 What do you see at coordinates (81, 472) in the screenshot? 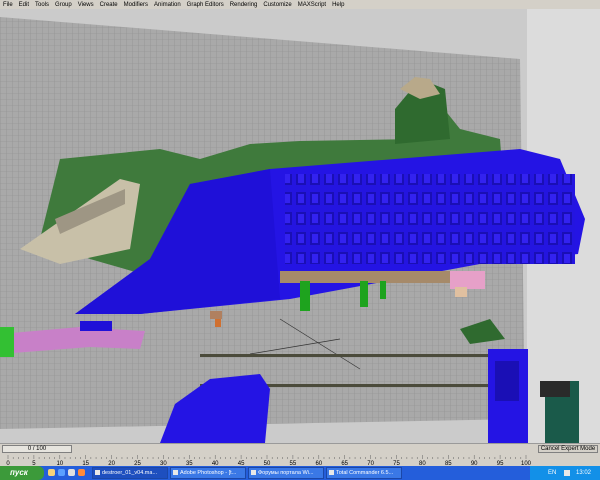
I see `media-icon` at bounding box center [81, 472].